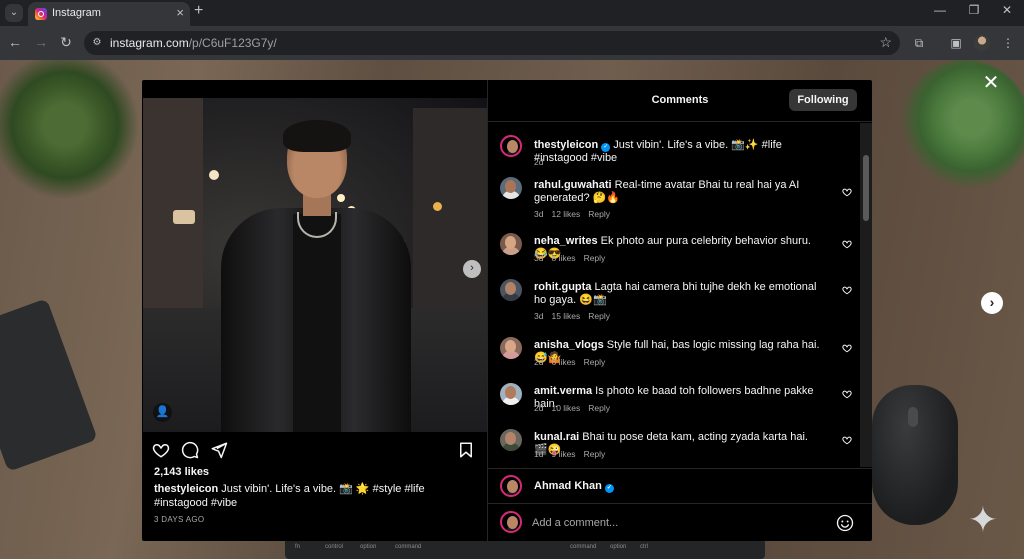 The height and width of the screenshot is (559, 1024). What do you see at coordinates (193, 43) in the screenshot?
I see `url-text: instagram.com/p/C6uF123G7y/` at bounding box center [193, 43].